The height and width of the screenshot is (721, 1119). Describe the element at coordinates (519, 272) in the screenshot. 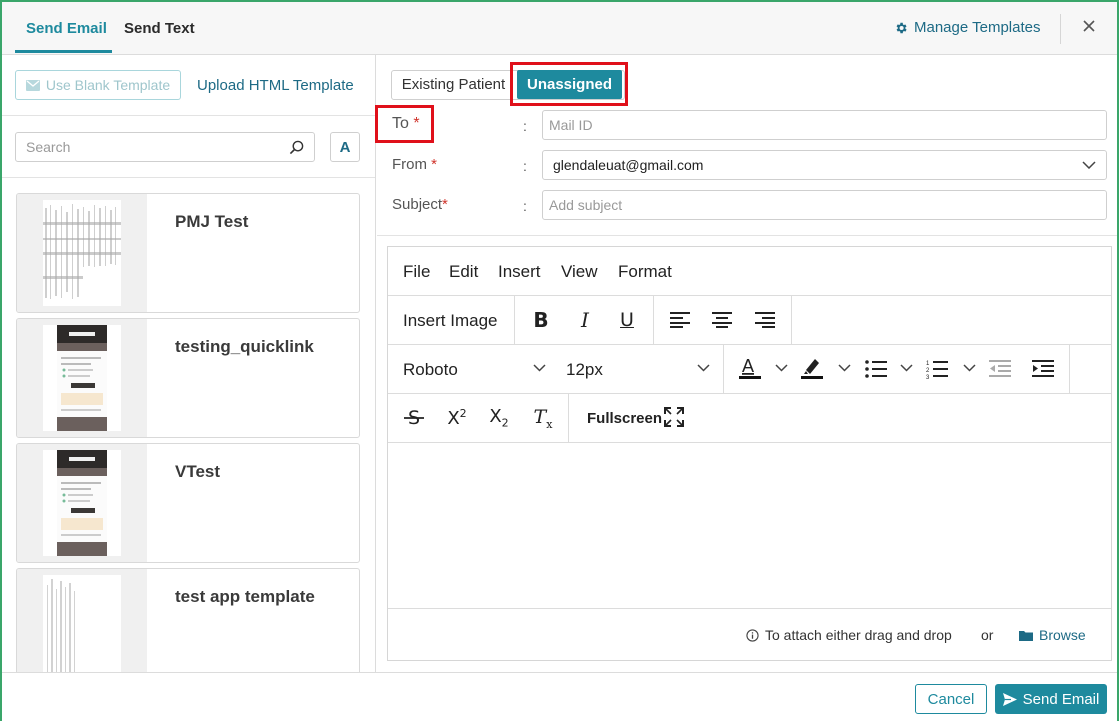

I see `menu-insert: Insert` at that location.